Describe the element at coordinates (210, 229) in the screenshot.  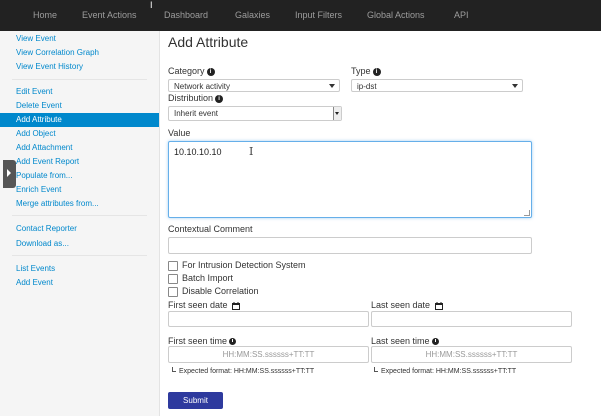
I see `contextual-comment-label: Contextual Comment` at that location.